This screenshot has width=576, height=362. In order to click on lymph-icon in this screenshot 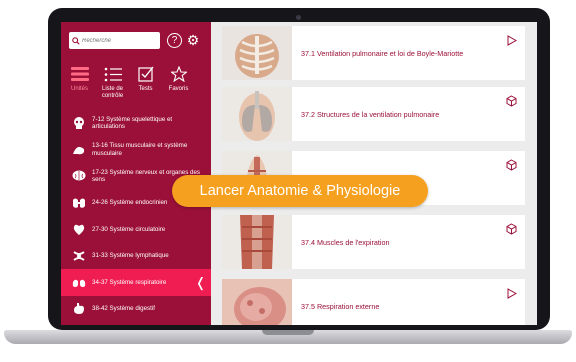, I will do `click(79, 256)`.